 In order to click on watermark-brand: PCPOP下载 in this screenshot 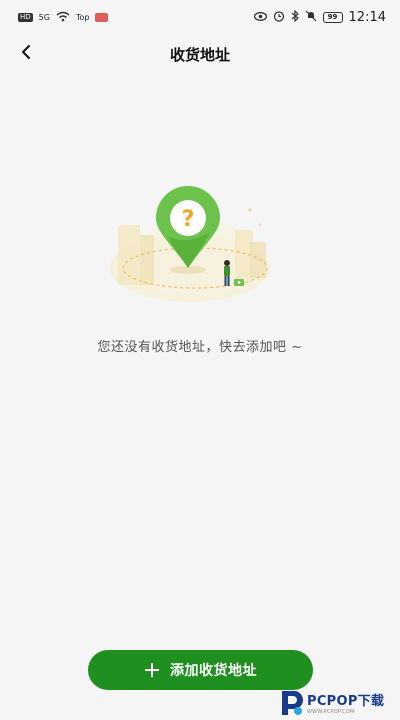, I will do `click(346, 701)`.